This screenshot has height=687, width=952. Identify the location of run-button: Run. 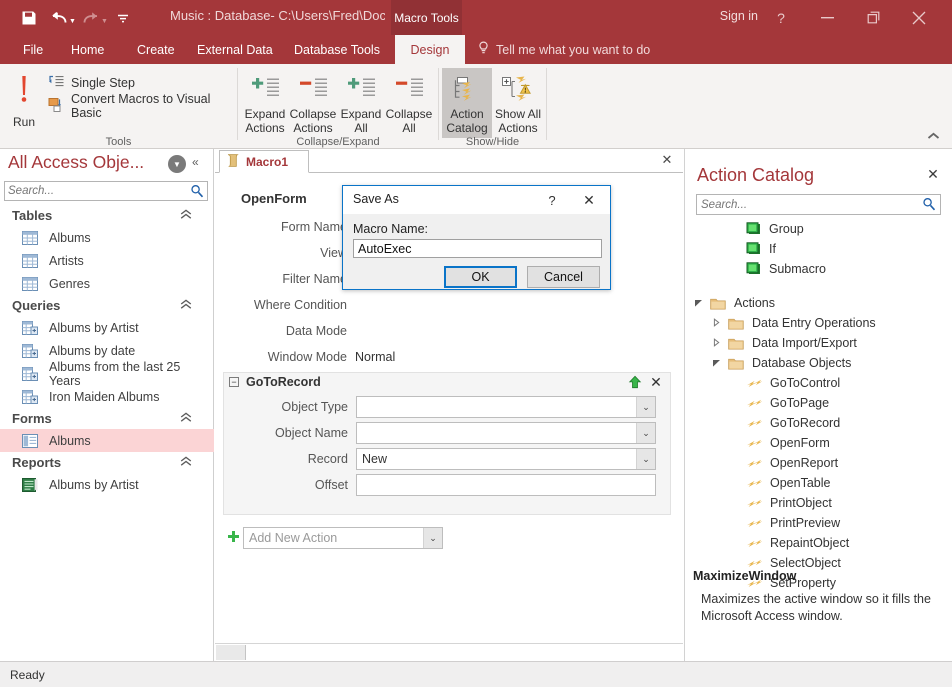
(24, 103).